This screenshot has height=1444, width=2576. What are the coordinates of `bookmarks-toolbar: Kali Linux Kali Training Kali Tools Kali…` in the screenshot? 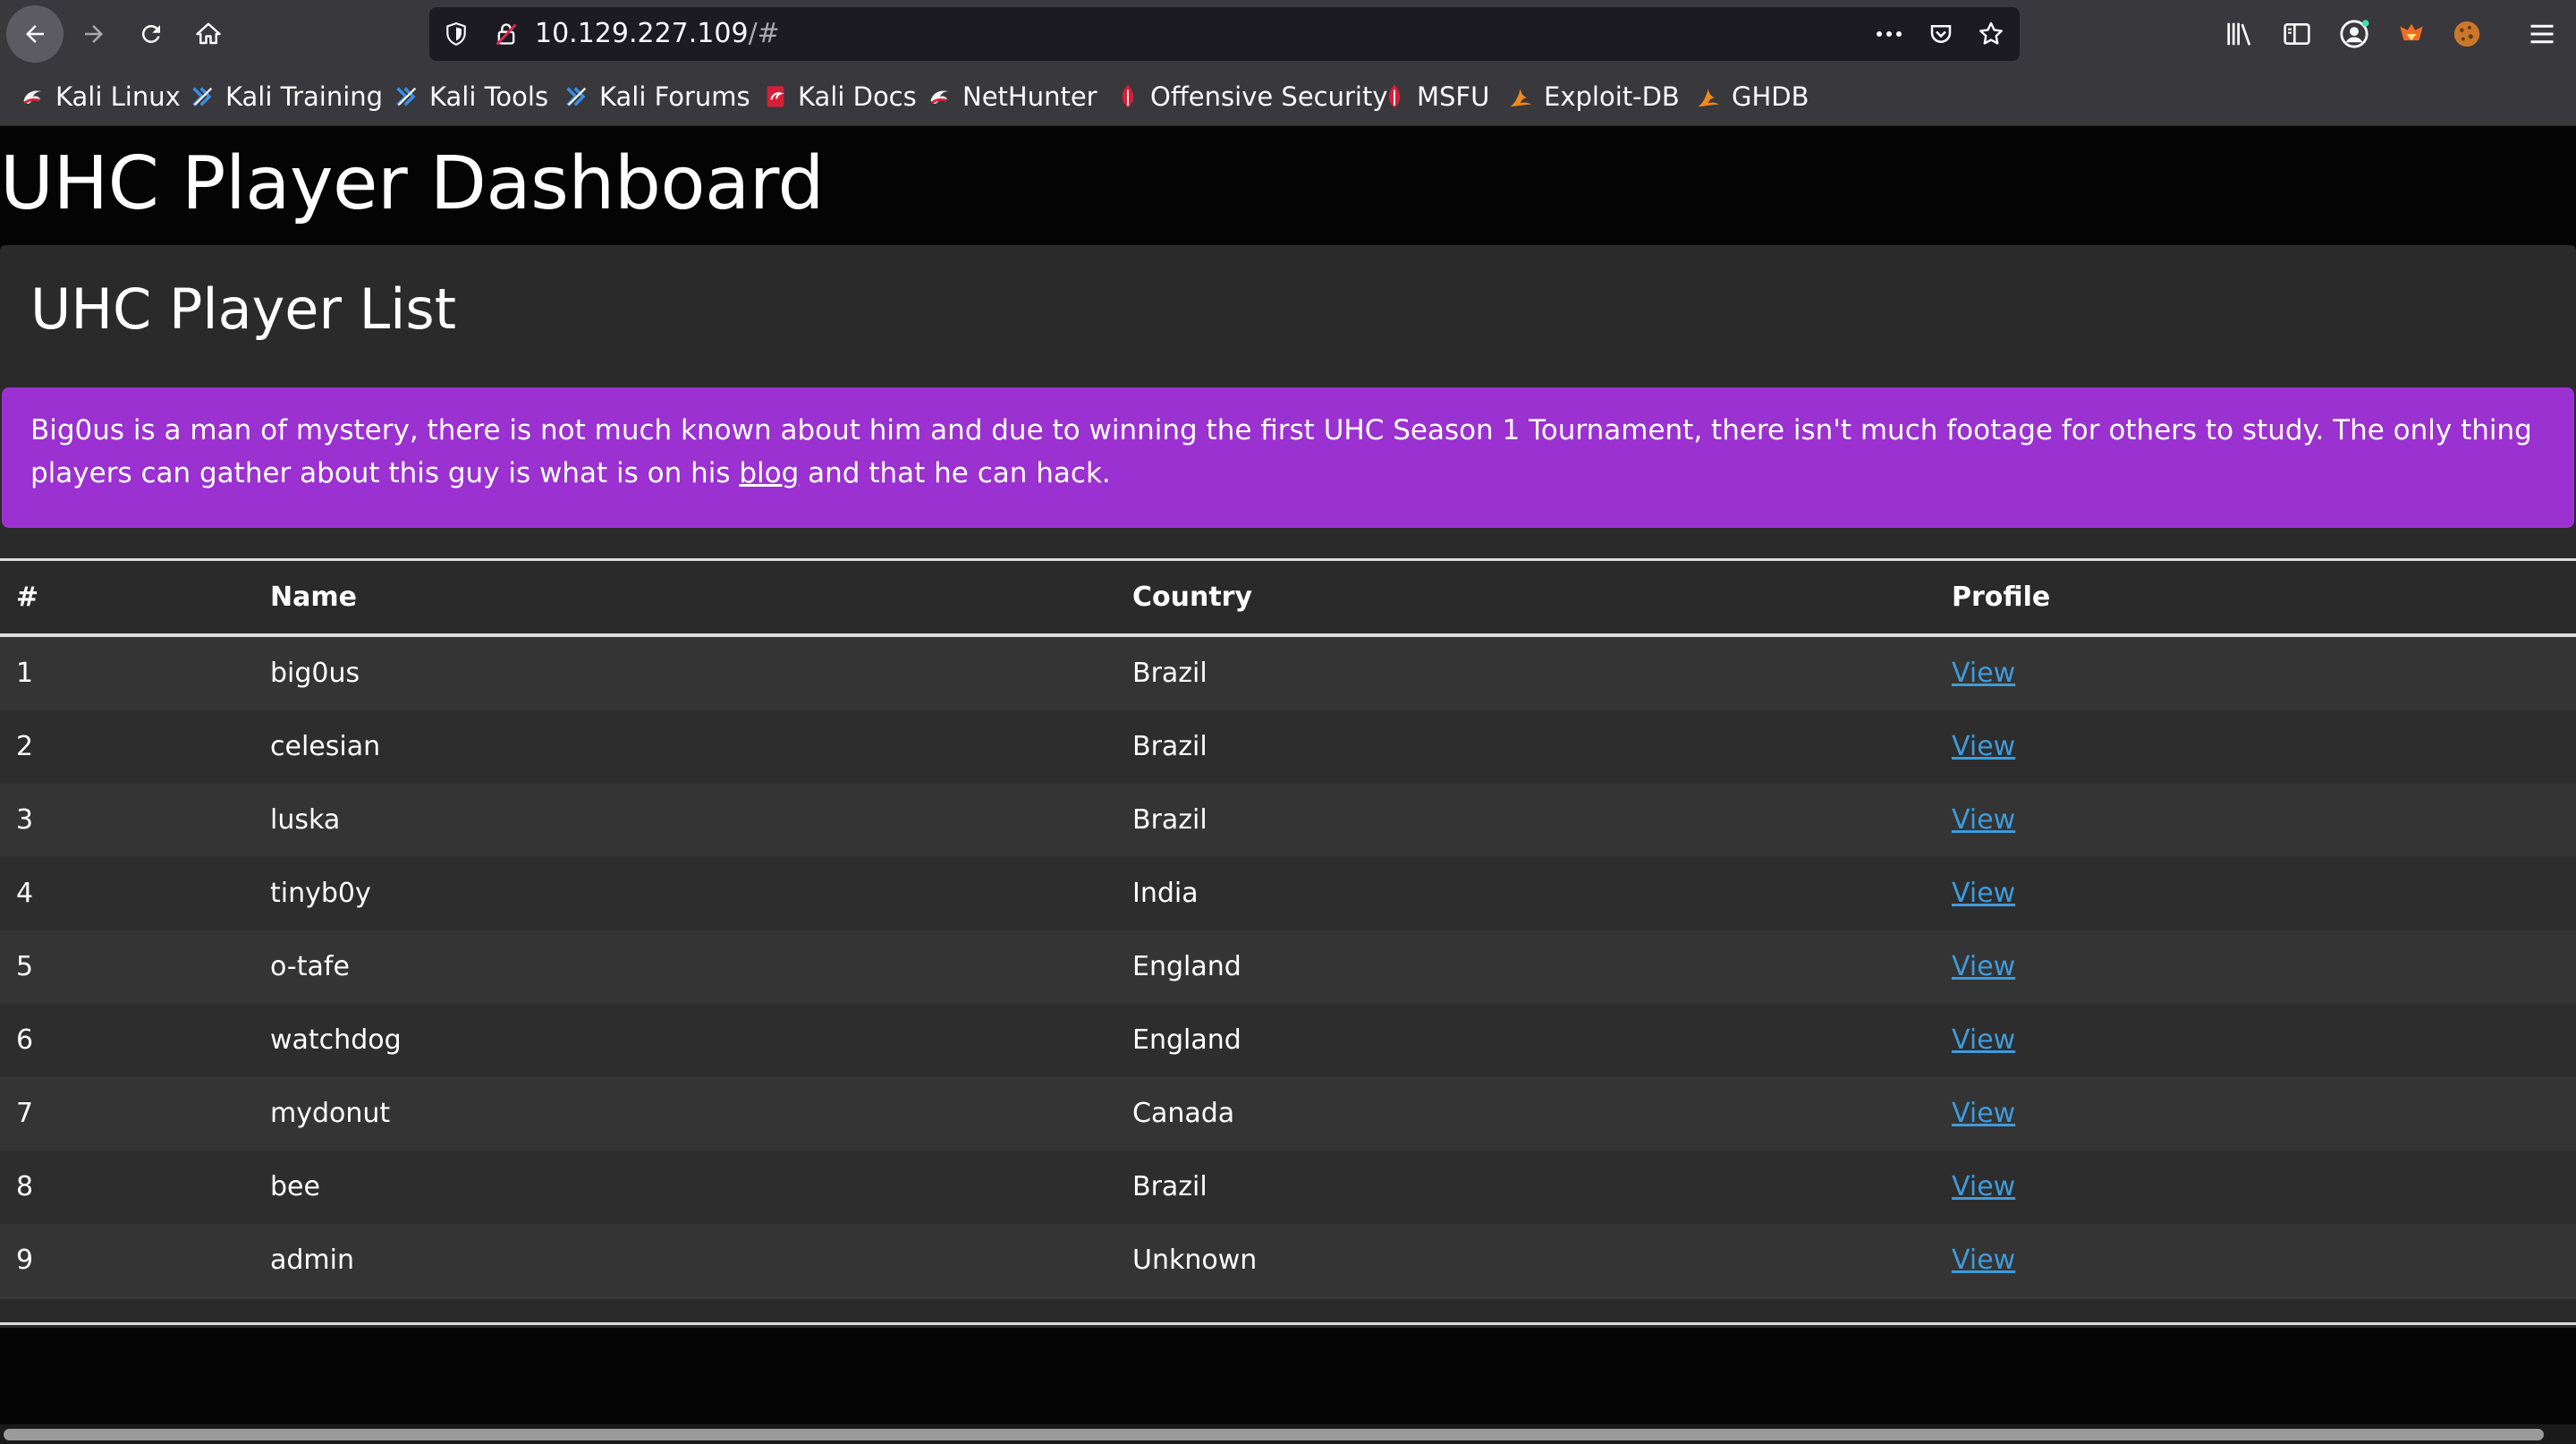 It's located at (1288, 97).